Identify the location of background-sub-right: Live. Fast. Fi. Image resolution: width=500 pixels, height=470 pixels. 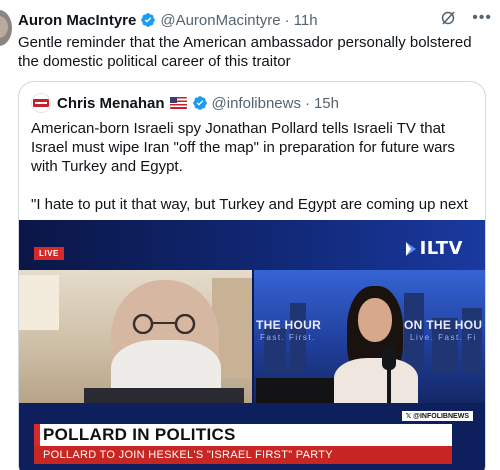
(443, 337).